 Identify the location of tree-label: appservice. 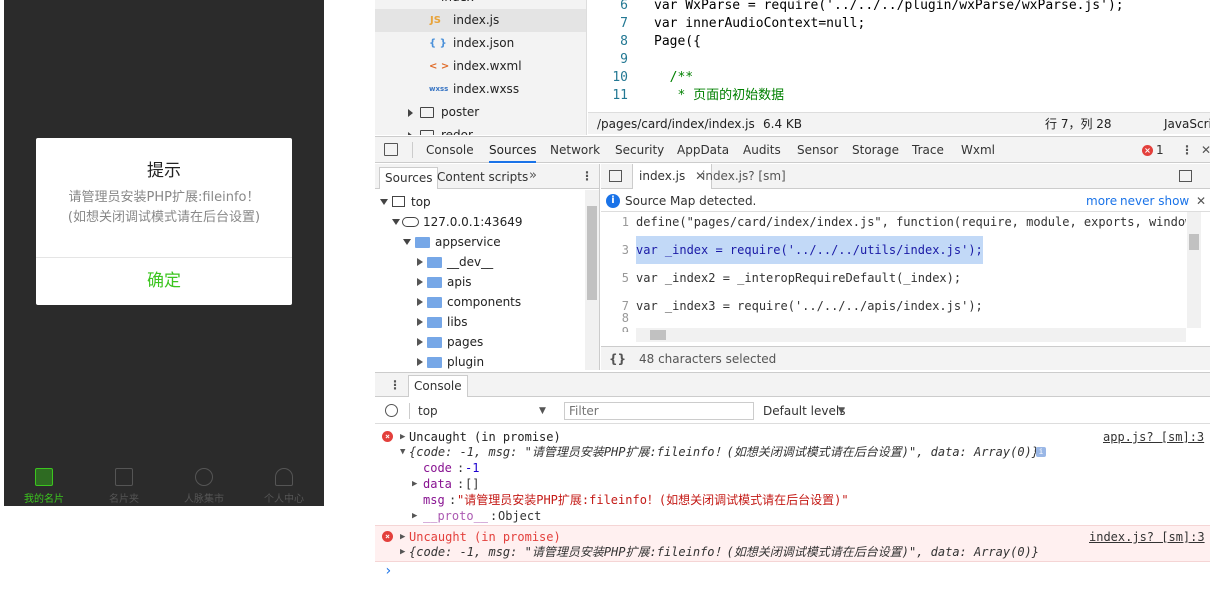
(468, 242).